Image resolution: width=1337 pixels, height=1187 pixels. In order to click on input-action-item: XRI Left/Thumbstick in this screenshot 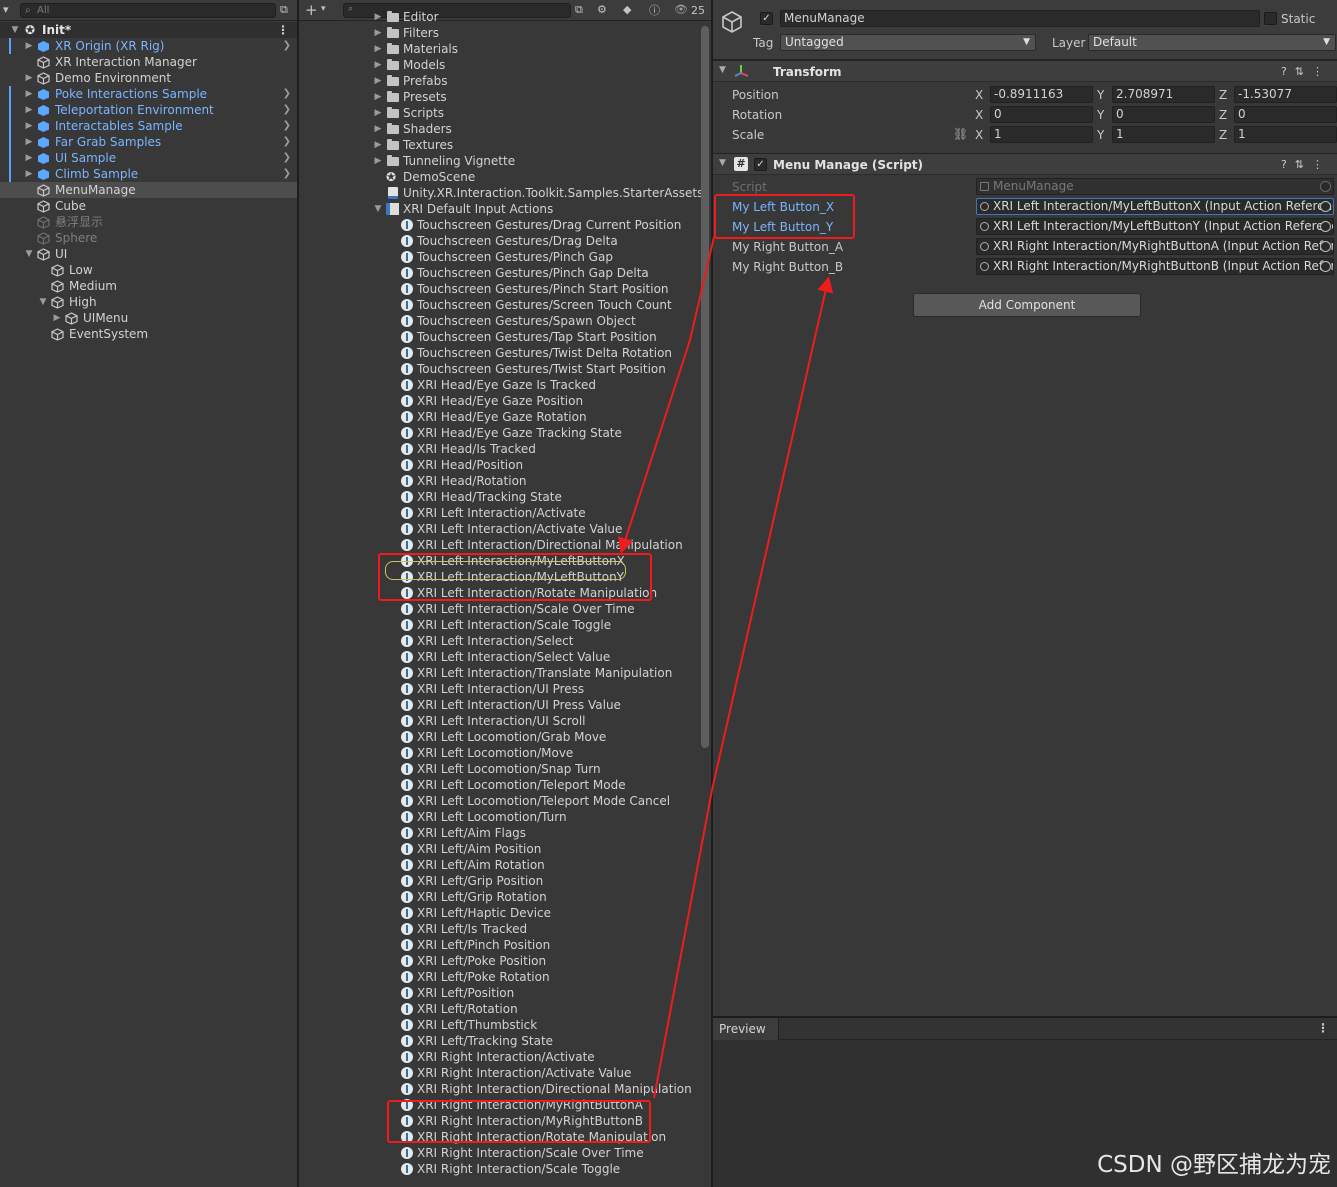, I will do `click(499, 1025)`.